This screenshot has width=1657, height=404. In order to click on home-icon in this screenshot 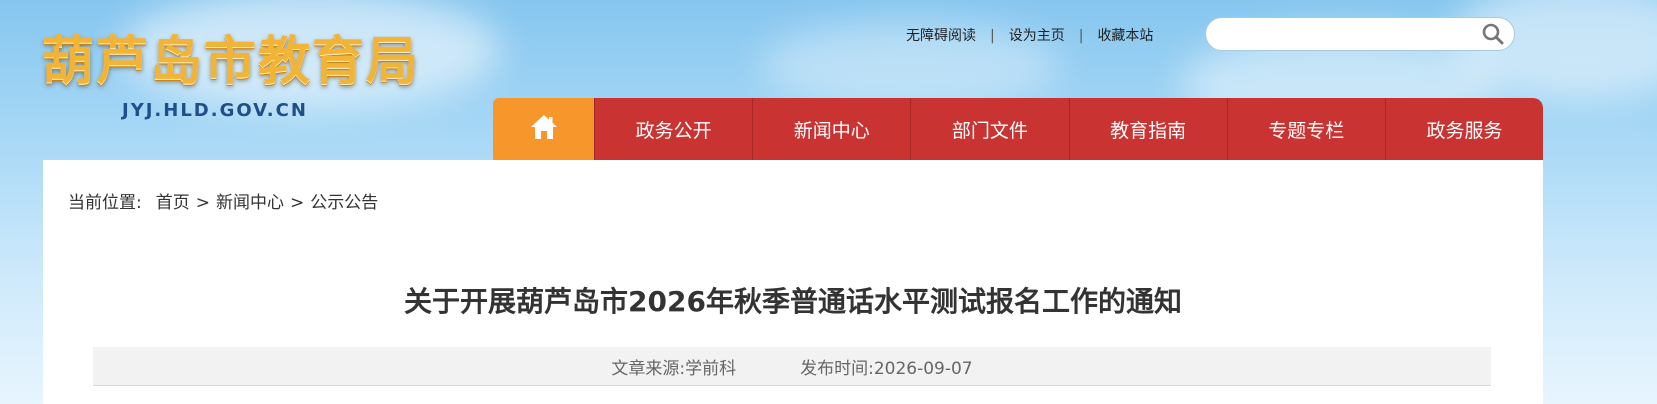, I will do `click(544, 129)`.